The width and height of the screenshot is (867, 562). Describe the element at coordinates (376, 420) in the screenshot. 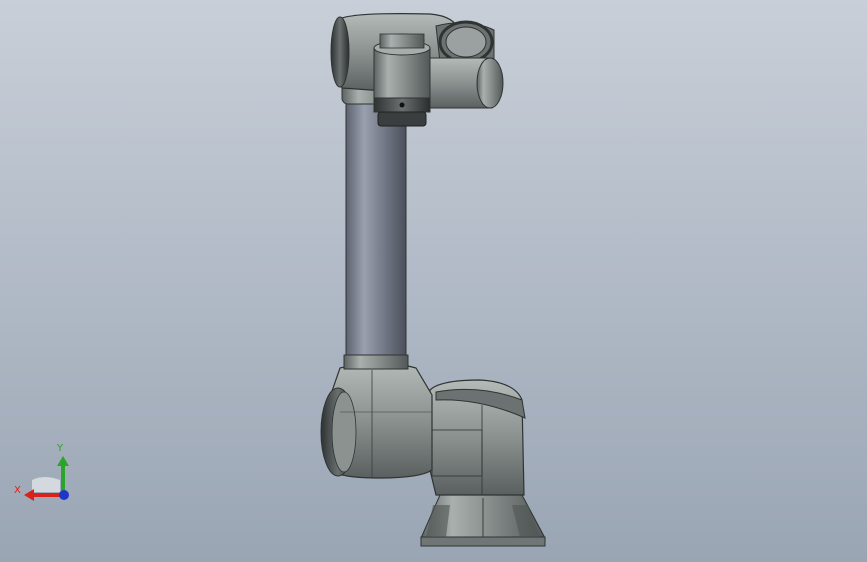

I see `shoulder-joint` at that location.